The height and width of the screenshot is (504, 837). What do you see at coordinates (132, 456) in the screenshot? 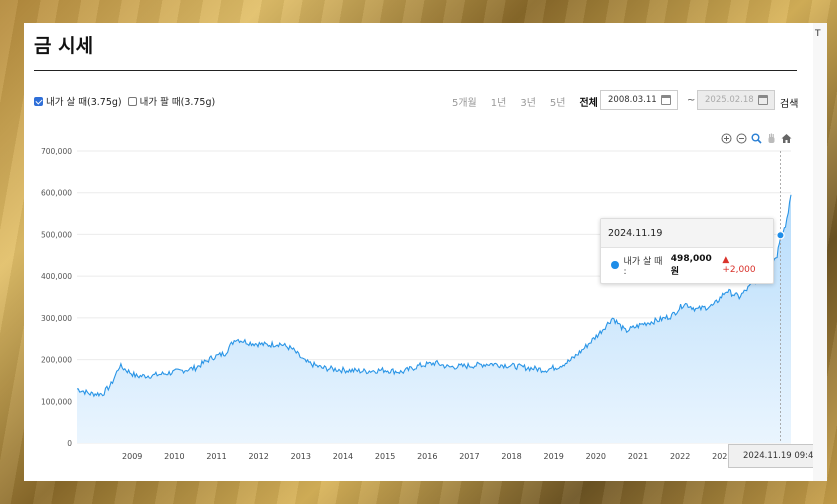
I see `x-tick-label: 2009` at bounding box center [132, 456].